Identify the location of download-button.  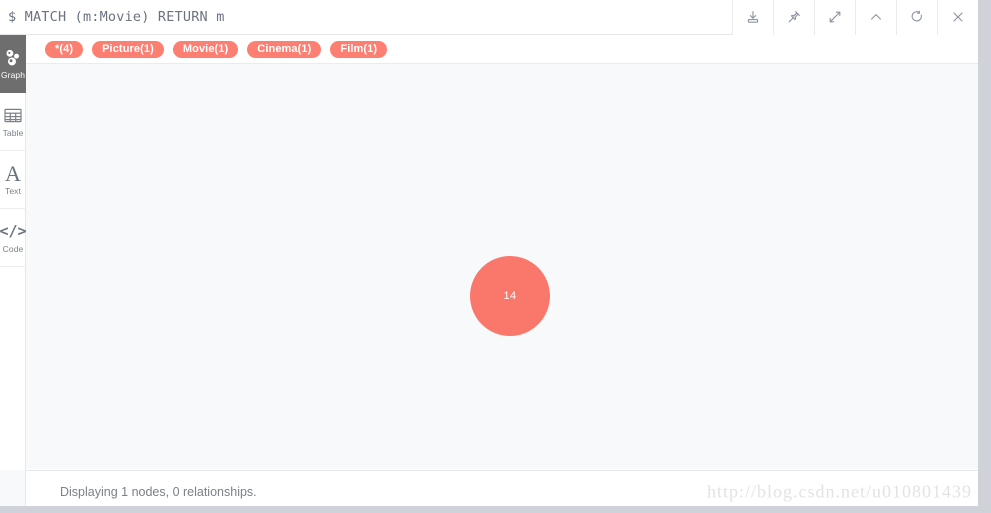
(752, 17).